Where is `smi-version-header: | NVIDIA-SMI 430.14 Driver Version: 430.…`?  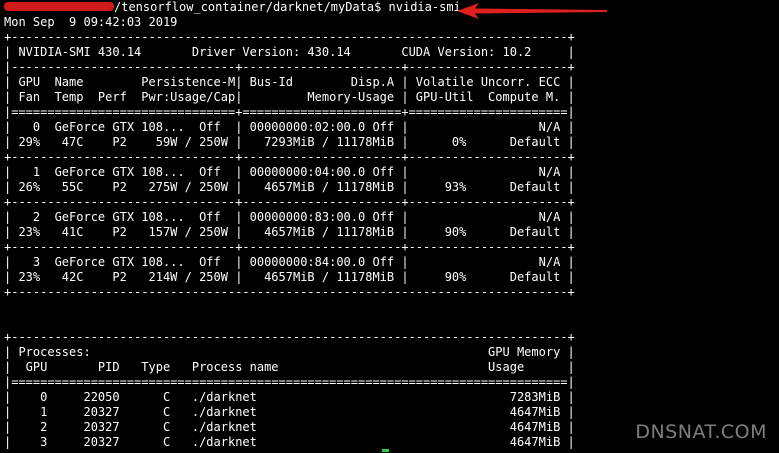 smi-version-header: | NVIDIA-SMI 430.14 Driver Version: 430.… is located at coordinates (289, 52).